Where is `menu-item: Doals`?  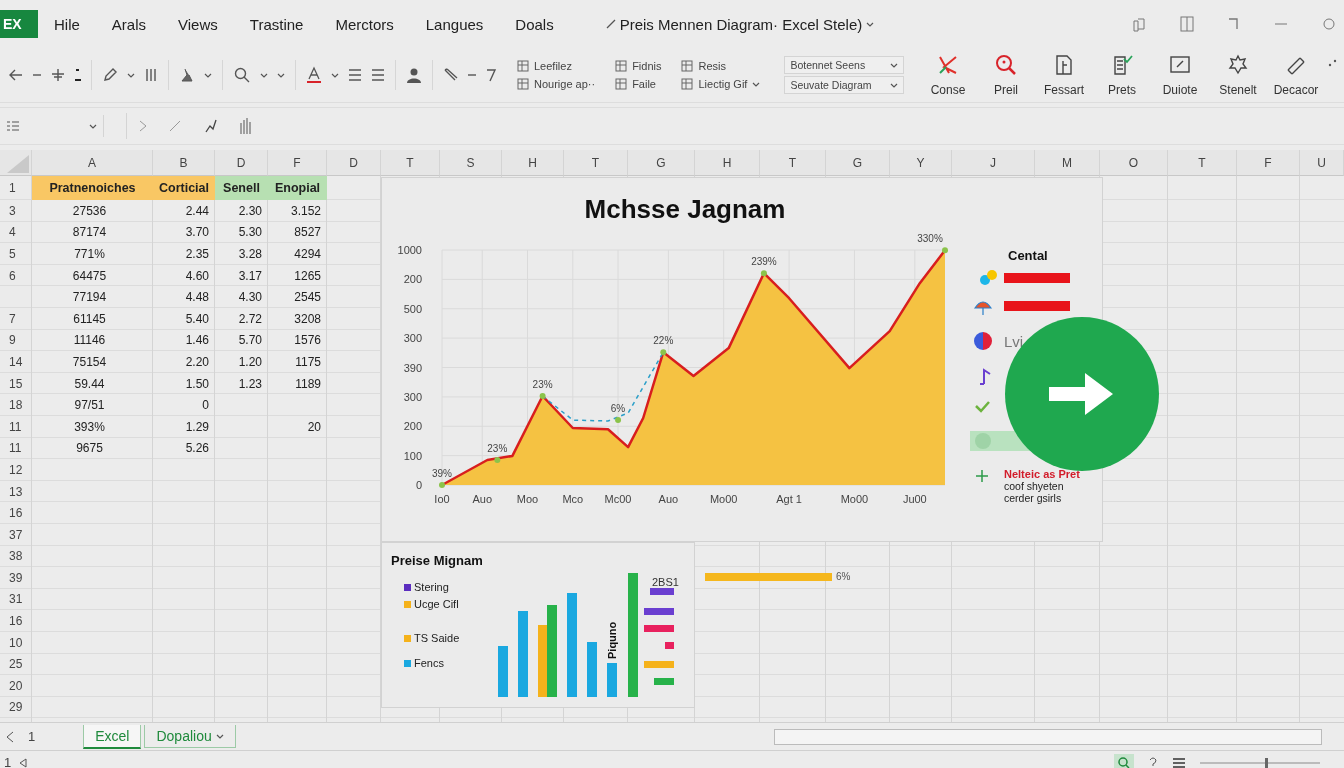
menu-item: Doals is located at coordinates (534, 24).